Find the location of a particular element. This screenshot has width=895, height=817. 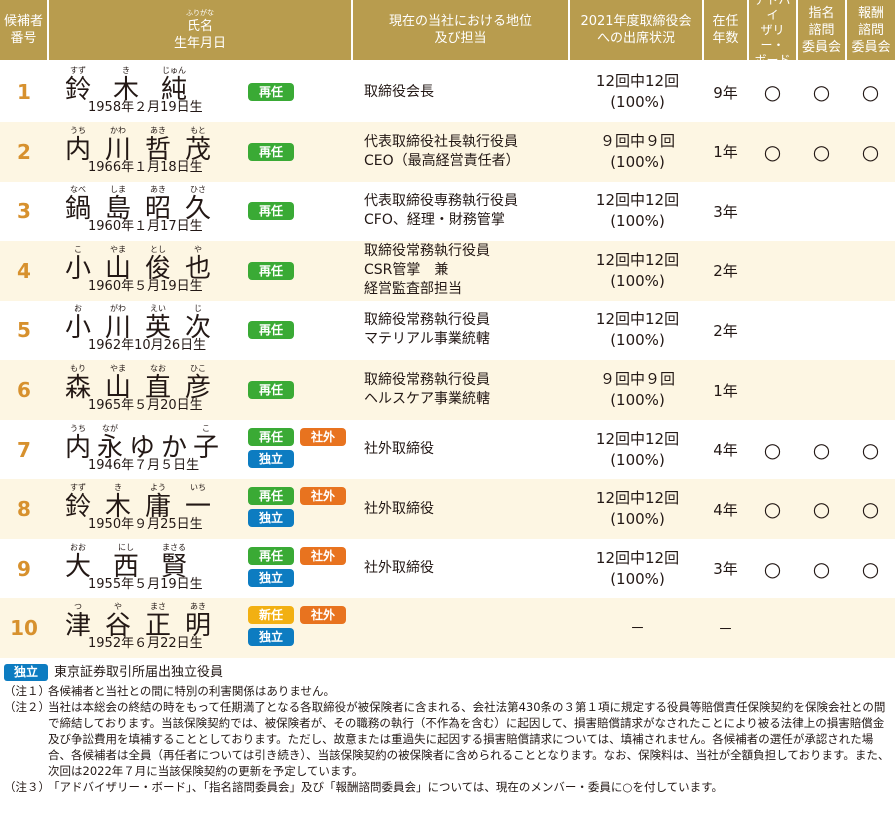

birth-date: 1960年１月17日生 is located at coordinates (145, 227).